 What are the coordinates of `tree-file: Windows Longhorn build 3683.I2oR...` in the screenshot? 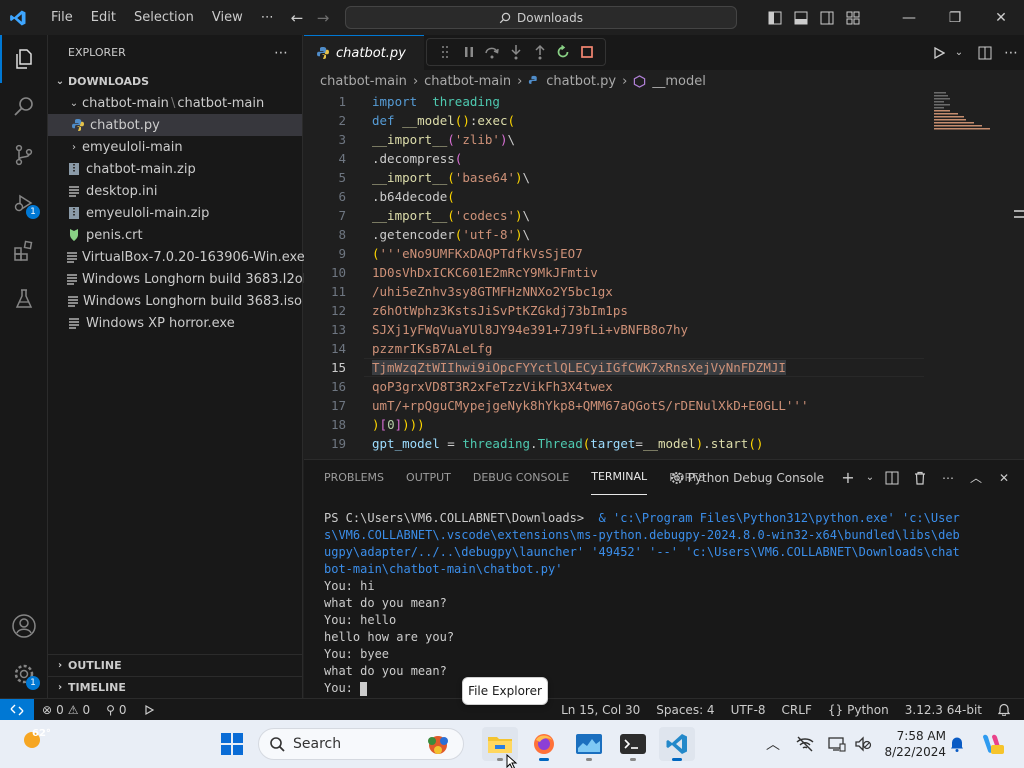 It's located at (186, 279).